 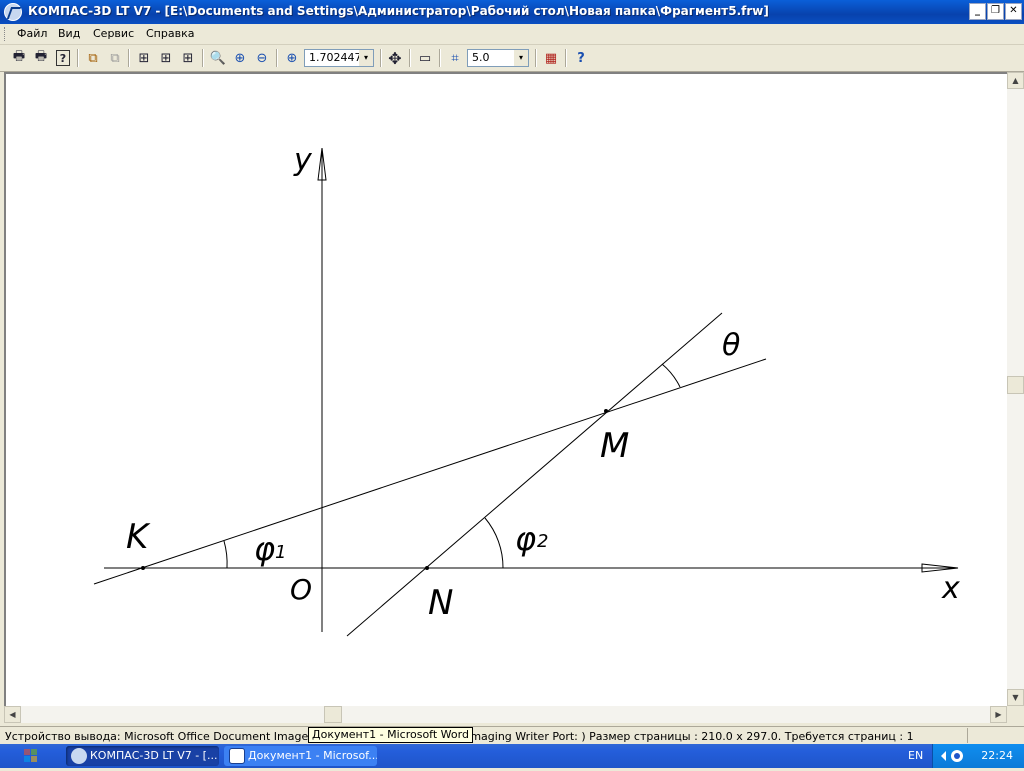 What do you see at coordinates (390, 735) in the screenshot?
I see `taskbar-tooltip: Документ1 - Microsoft Word` at bounding box center [390, 735].